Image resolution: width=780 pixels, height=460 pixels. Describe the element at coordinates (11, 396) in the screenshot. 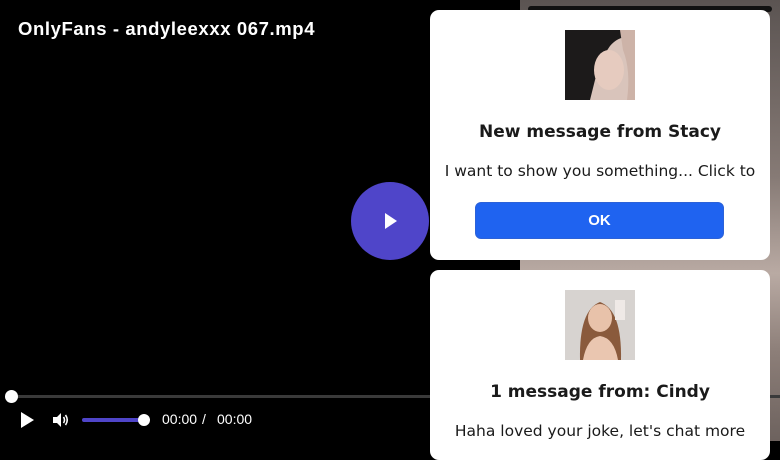

I see `progress-thumb` at that location.